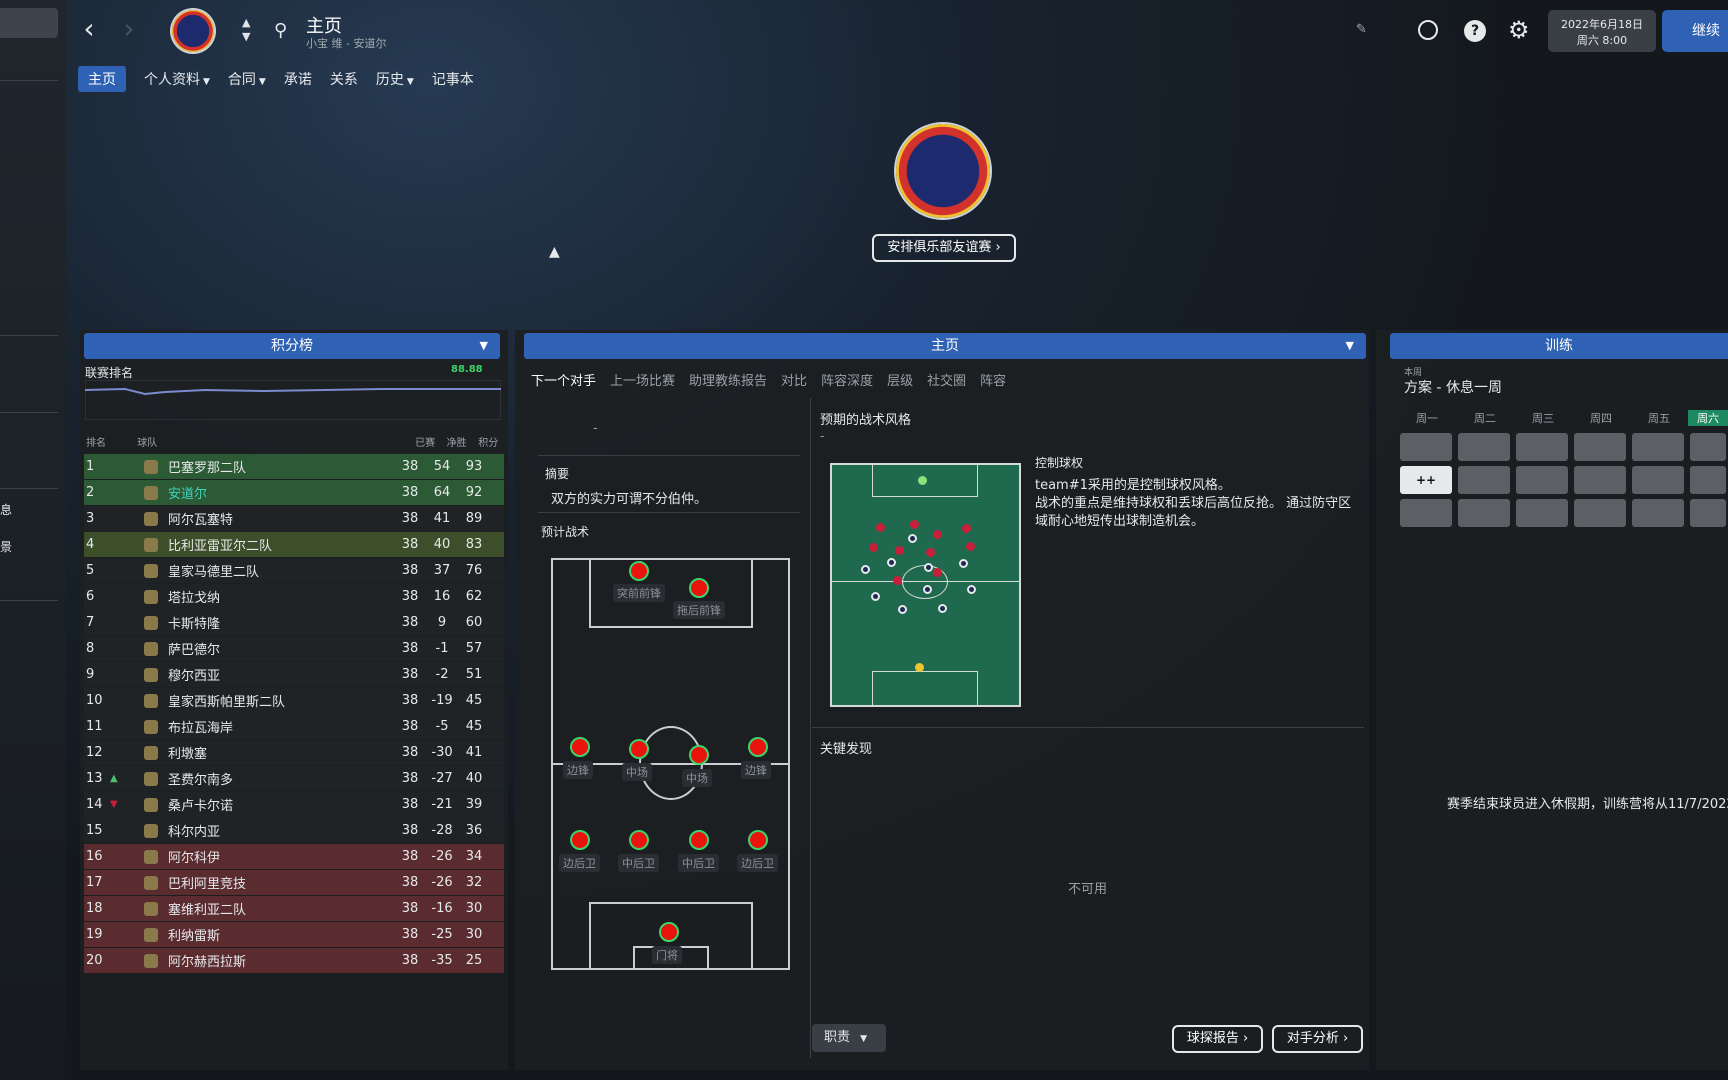 Image resolution: width=1728 pixels, height=1080 pixels. What do you see at coordinates (849, 1038) in the screenshot?
I see `role-button: 职责 ▼` at bounding box center [849, 1038].